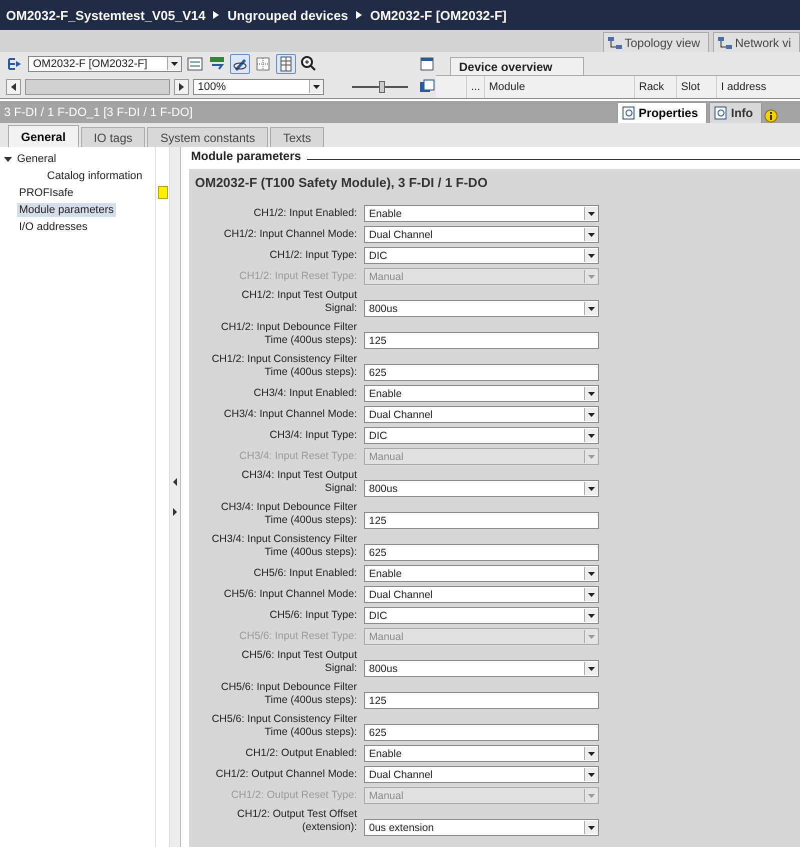 This screenshot has width=800, height=847. What do you see at coordinates (300, 754) in the screenshot?
I see `field-label: CH1/2: Output Enabled:` at bounding box center [300, 754].